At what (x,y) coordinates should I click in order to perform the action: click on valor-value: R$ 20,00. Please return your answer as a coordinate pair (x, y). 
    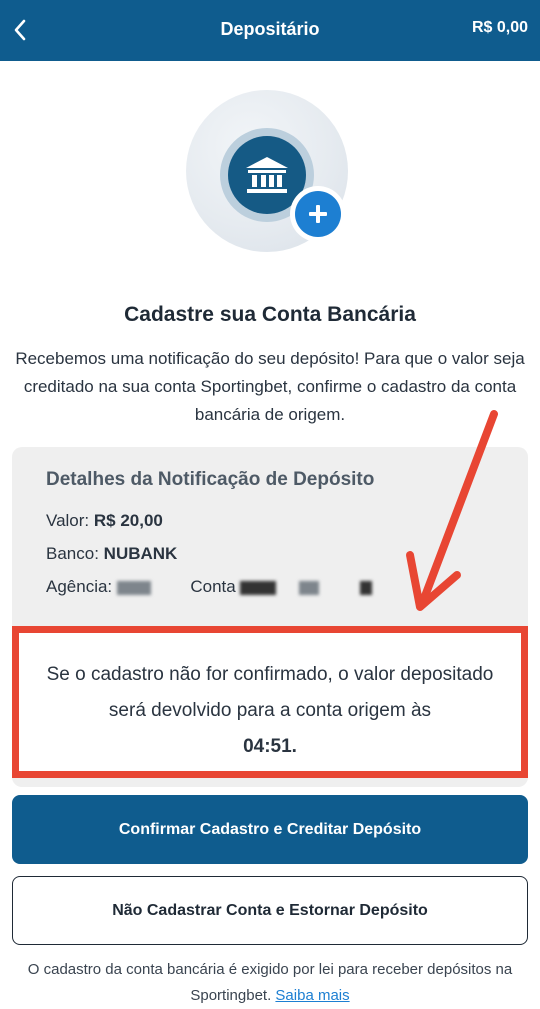
    Looking at the image, I should click on (128, 520).